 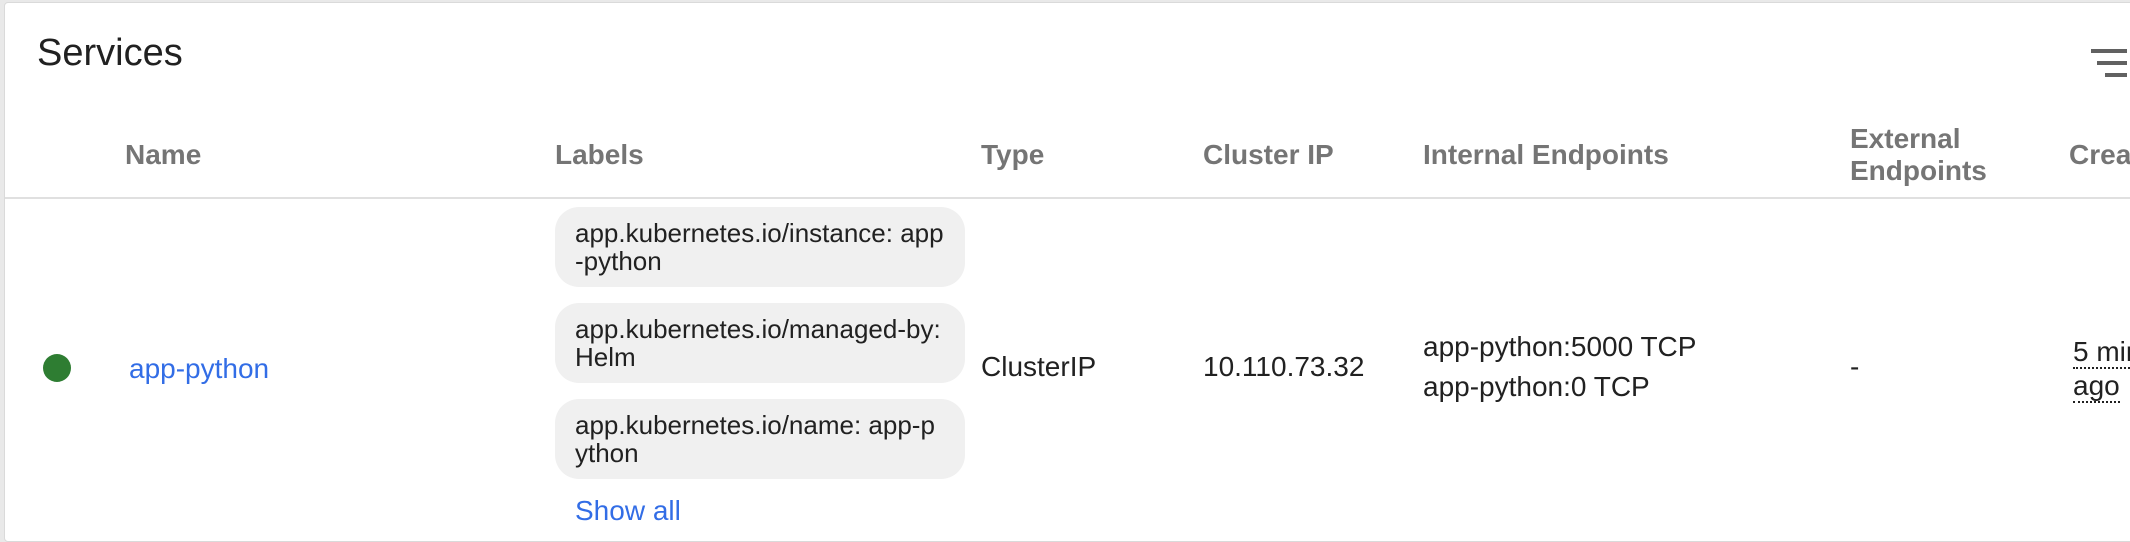 I want to click on cluster-ip: 10.110.73.32, so click(x=1284, y=366).